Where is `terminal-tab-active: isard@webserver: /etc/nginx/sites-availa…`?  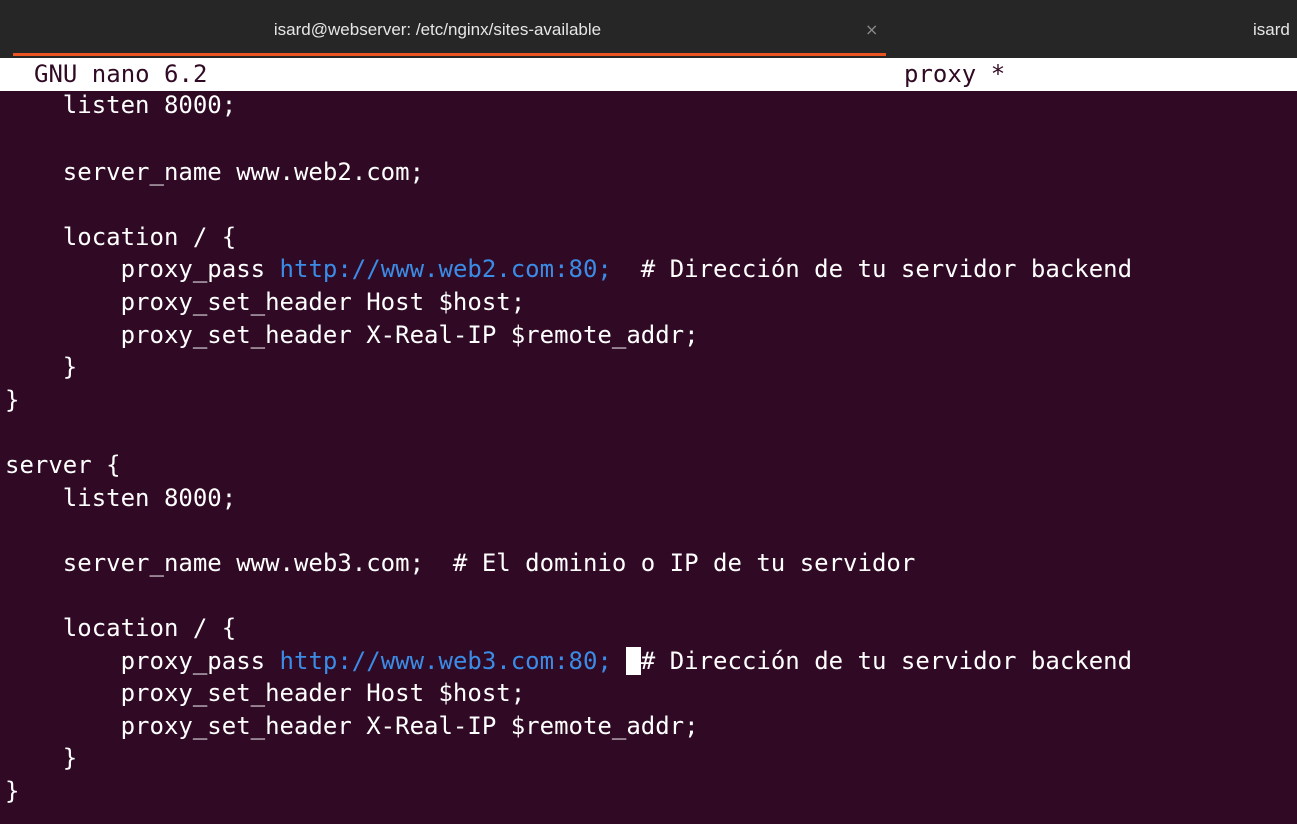 terminal-tab-active: isard@webserver: /etc/nginx/sites-availa… is located at coordinates (449, 31).